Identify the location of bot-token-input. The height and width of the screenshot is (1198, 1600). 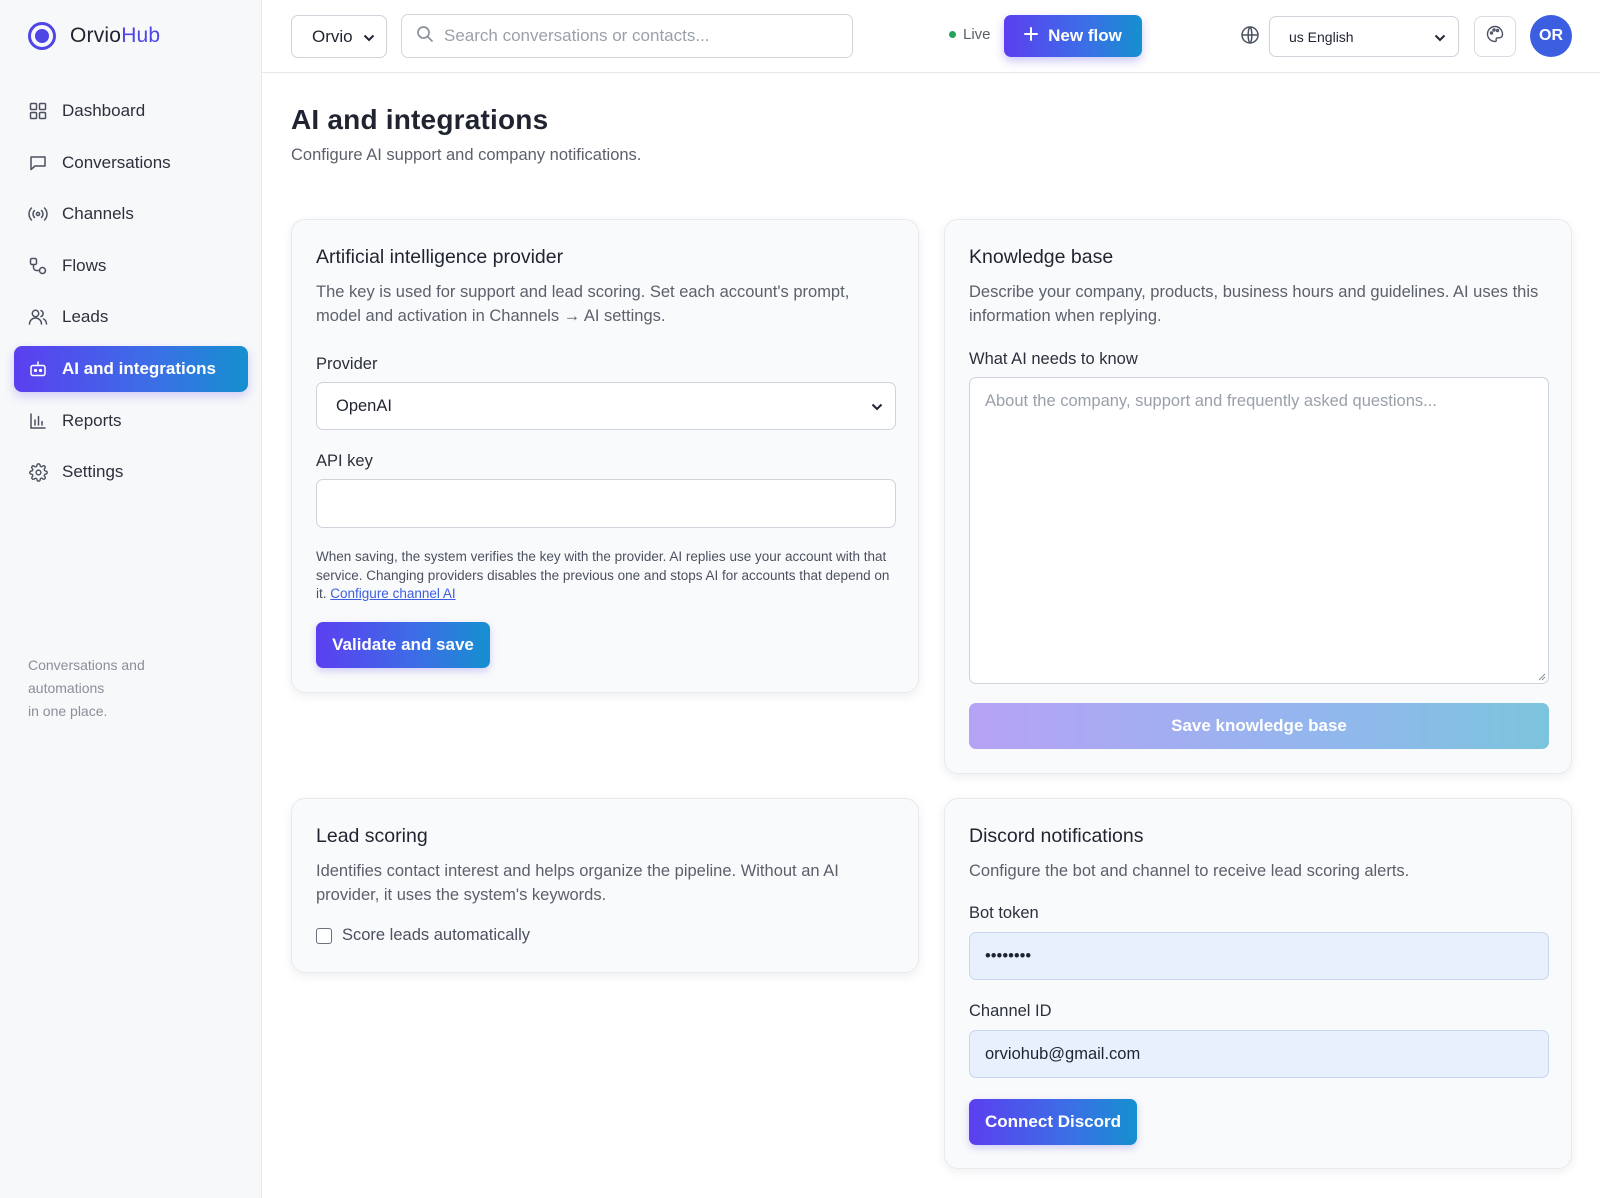
(1259, 956).